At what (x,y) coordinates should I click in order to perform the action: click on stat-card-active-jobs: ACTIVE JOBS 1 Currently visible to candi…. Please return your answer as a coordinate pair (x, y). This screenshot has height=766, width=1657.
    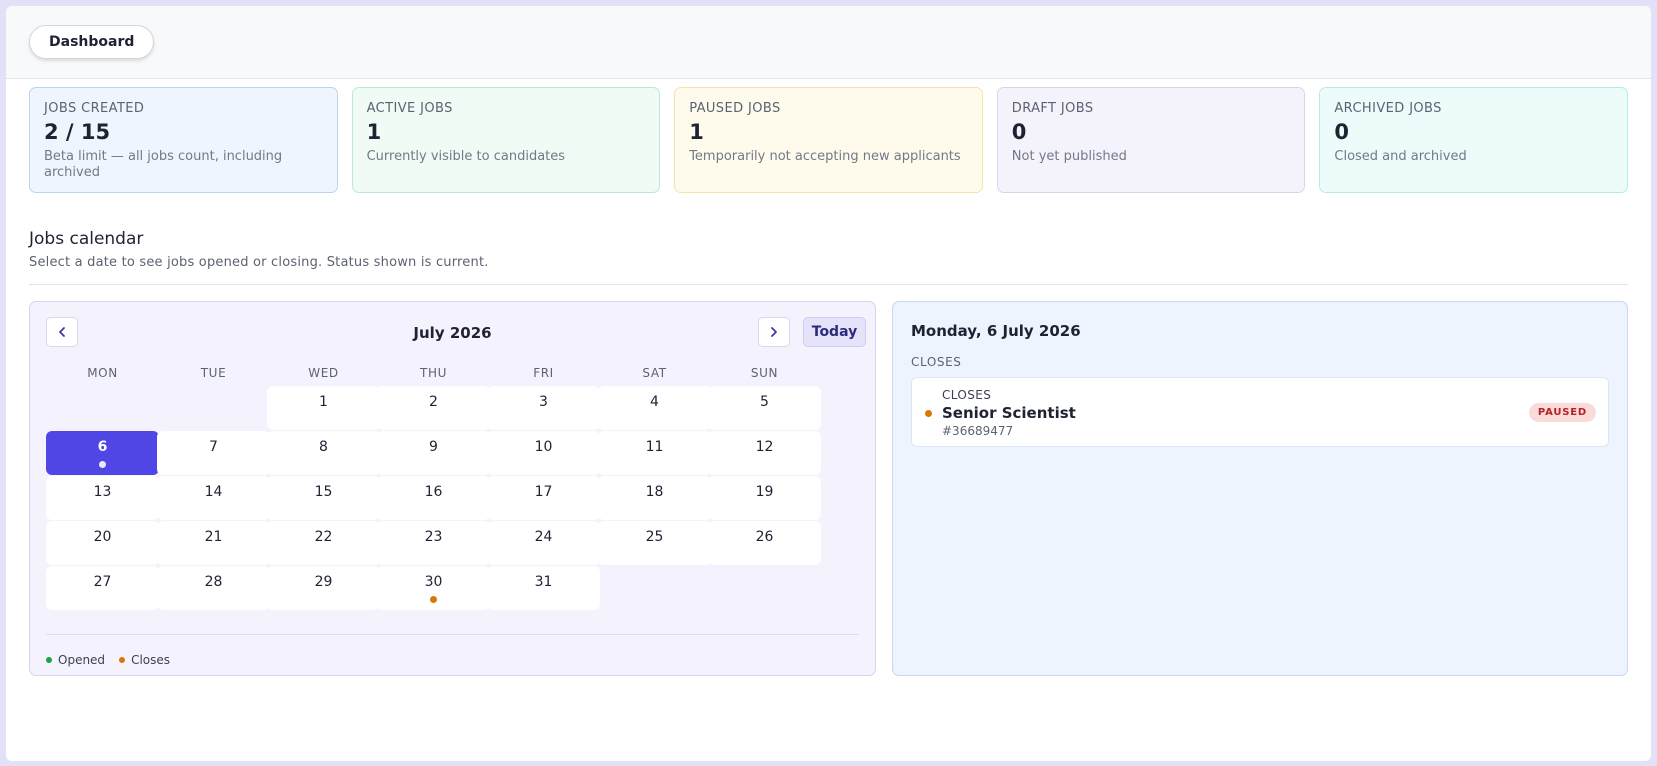
    Looking at the image, I should click on (506, 140).